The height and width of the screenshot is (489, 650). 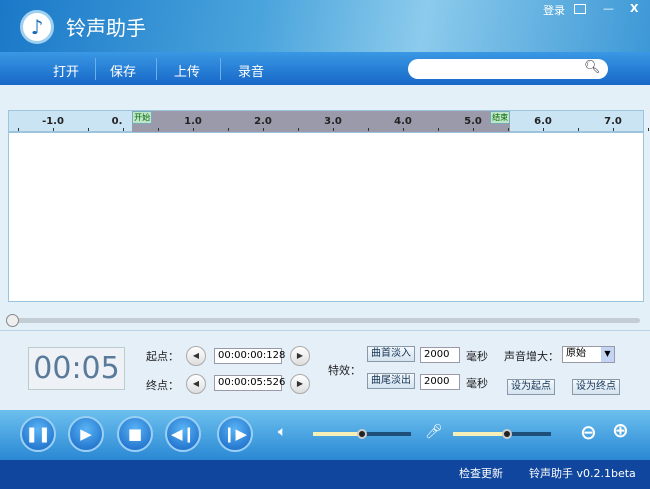 What do you see at coordinates (135, 434) in the screenshot?
I see `stop-button: ■` at bounding box center [135, 434].